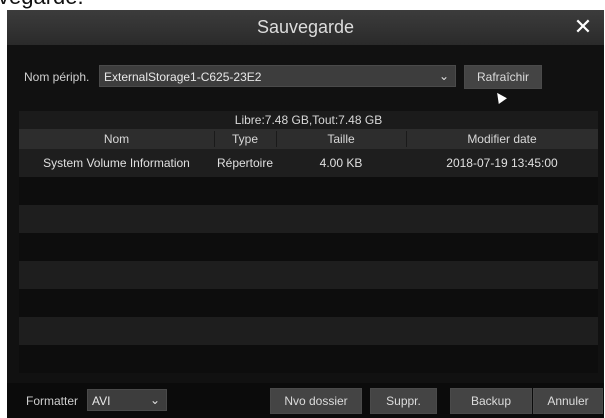 The height and width of the screenshot is (418, 605). Describe the element at coordinates (245, 139) in the screenshot. I see `header-type: Type` at that location.